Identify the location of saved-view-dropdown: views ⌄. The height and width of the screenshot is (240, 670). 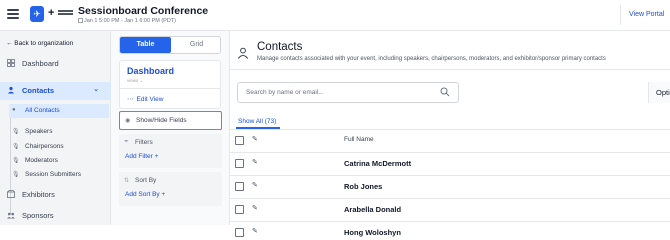
(135, 81).